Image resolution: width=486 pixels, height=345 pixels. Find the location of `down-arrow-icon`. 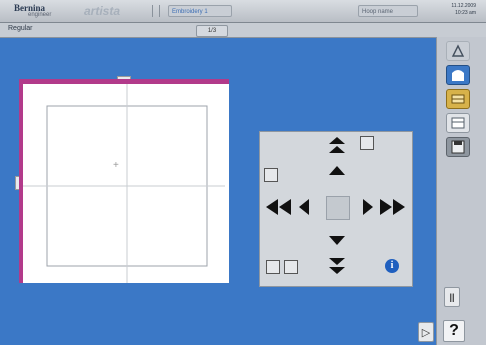

down-arrow-icon is located at coordinates (337, 240).